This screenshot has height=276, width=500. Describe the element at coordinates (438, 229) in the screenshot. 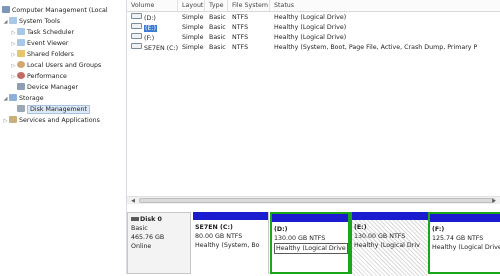

I see `partition-name: (F:)` at that location.